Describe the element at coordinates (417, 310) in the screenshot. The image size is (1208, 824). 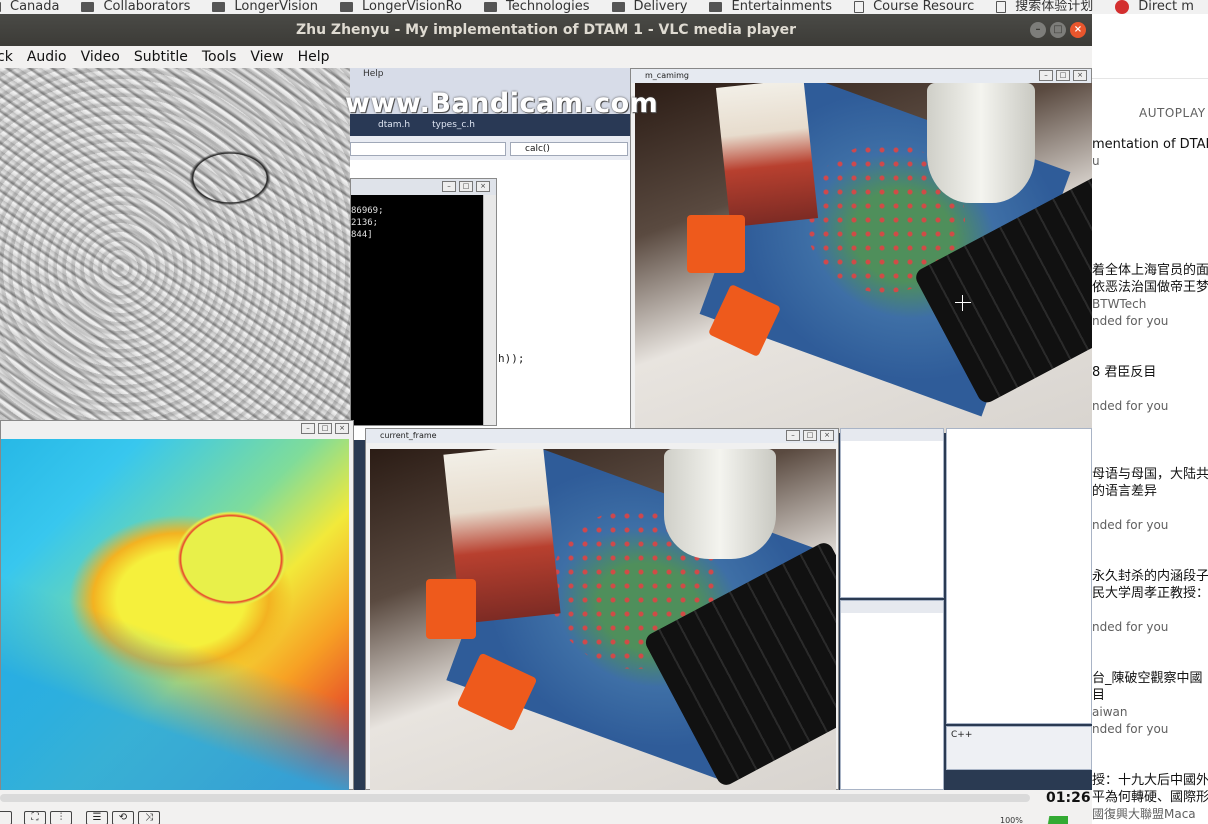
I see `console-output: 86969; 2136; 844]` at that location.